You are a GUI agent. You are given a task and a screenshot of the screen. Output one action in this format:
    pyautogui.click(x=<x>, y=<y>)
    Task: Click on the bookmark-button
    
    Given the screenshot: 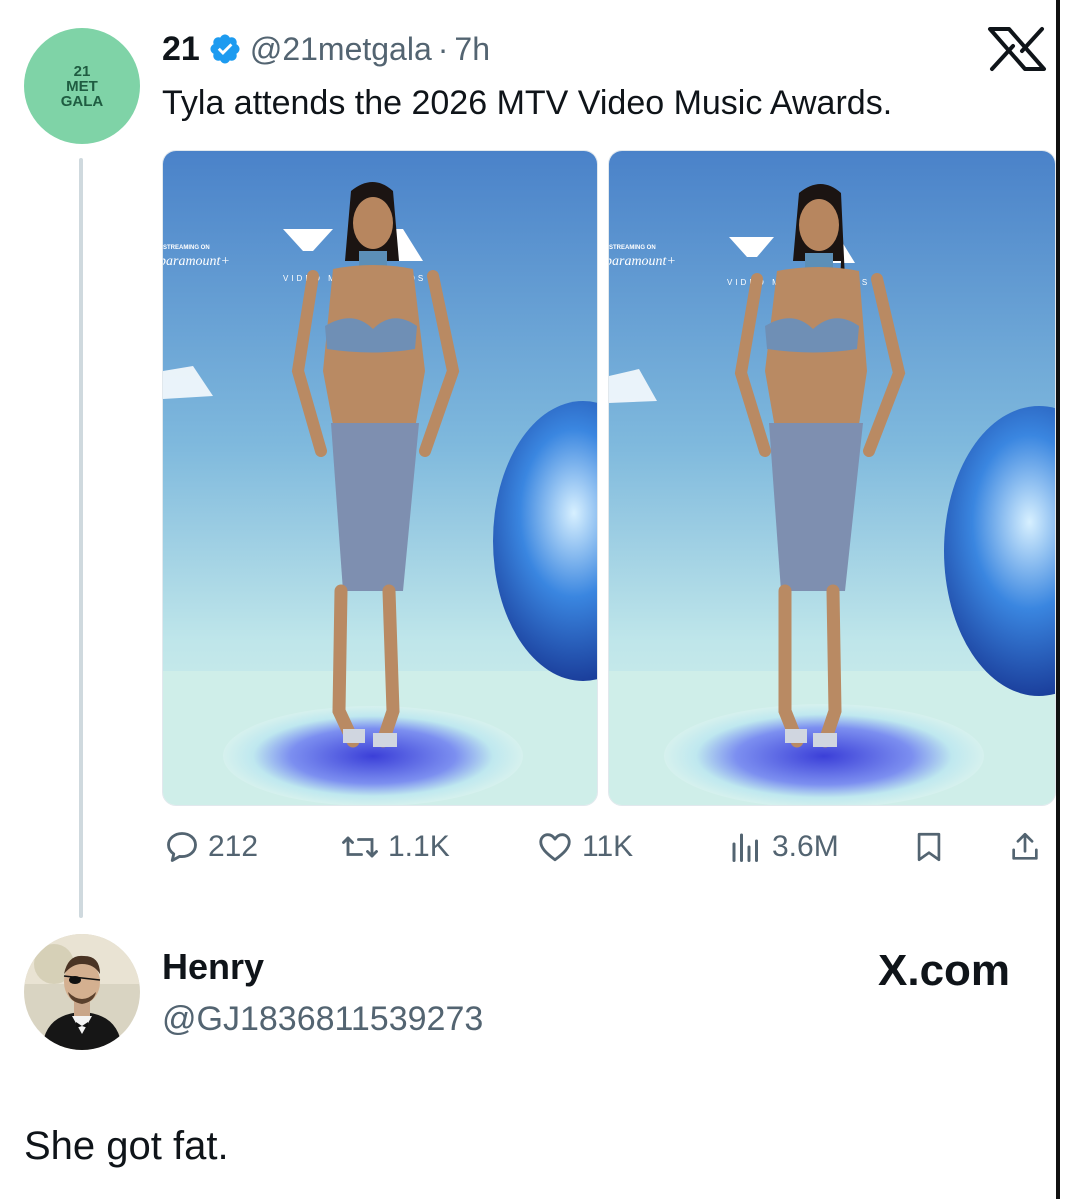 What is the action you would take?
    pyautogui.click(x=933, y=847)
    